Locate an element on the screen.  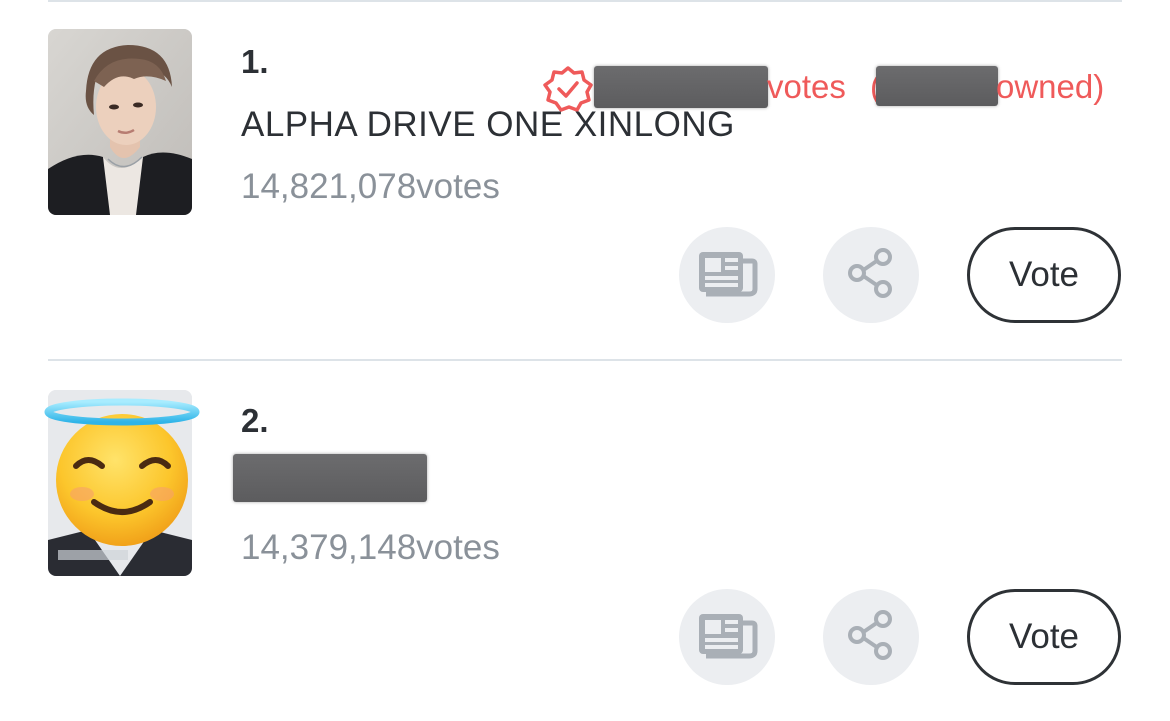
artist-name: ALPHA DRIVE ONE XINLONG is located at coordinates (488, 124).